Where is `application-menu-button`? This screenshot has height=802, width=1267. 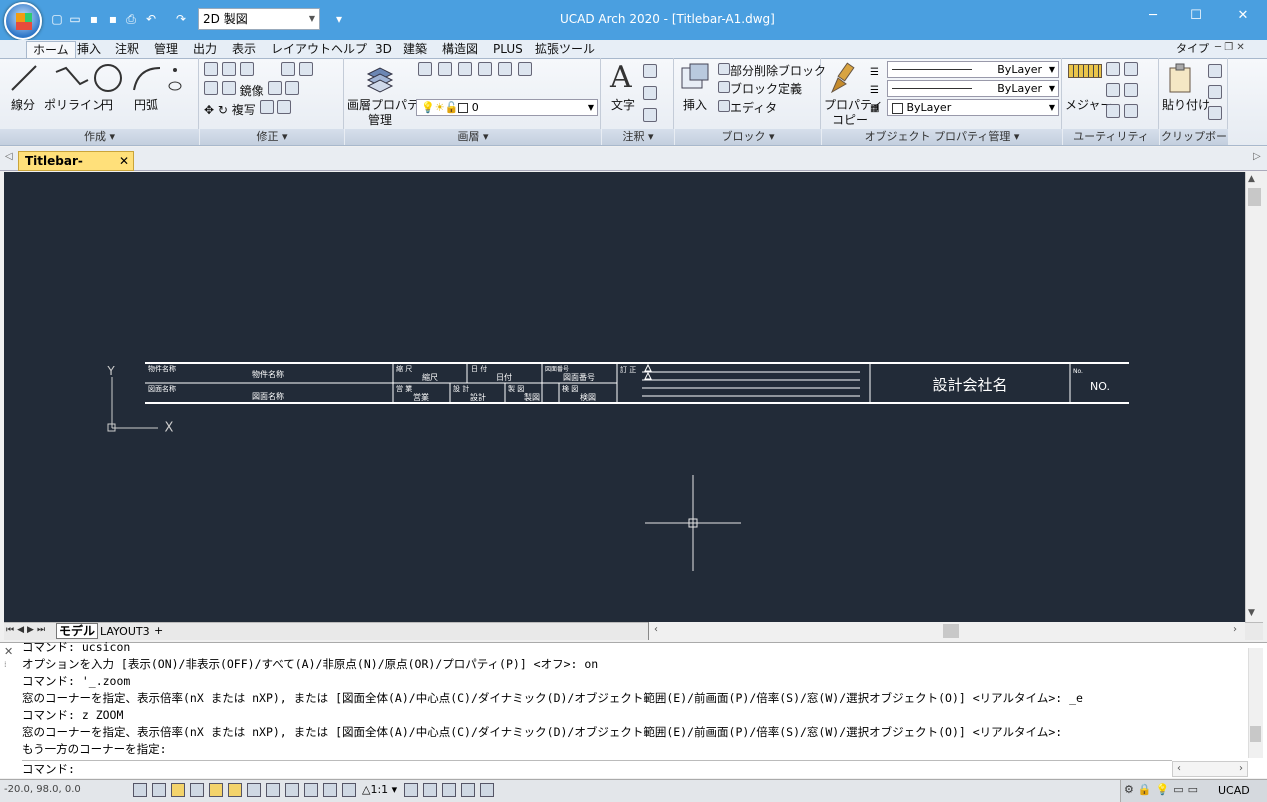 application-menu-button is located at coordinates (23, 21).